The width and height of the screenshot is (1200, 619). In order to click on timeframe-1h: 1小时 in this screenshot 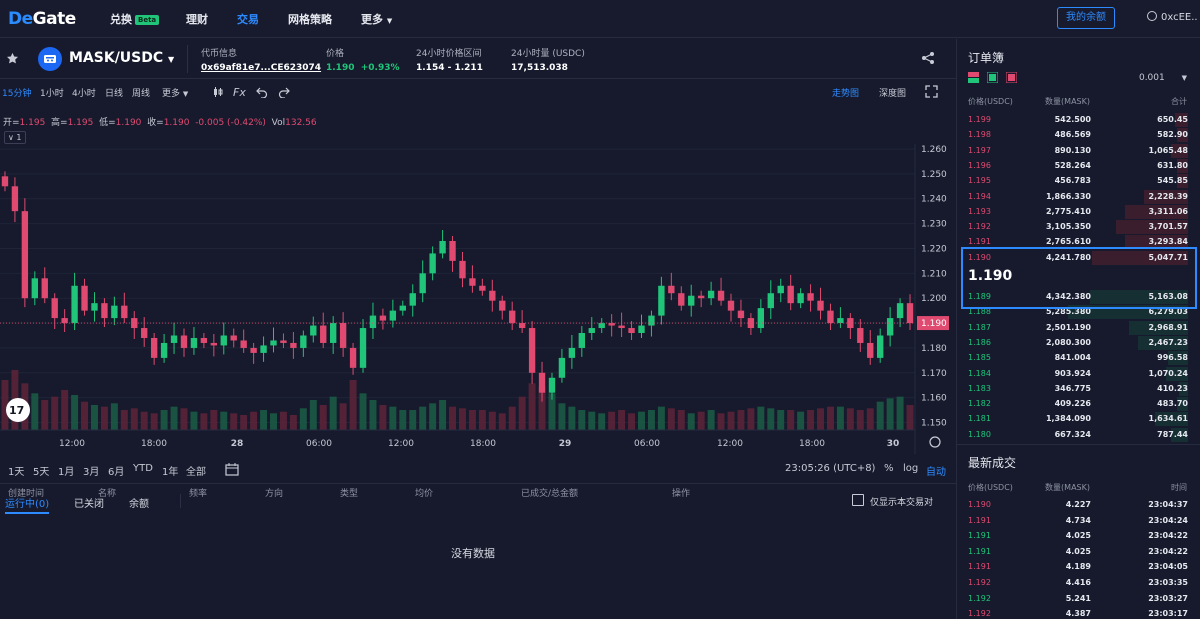, I will do `click(52, 92)`.